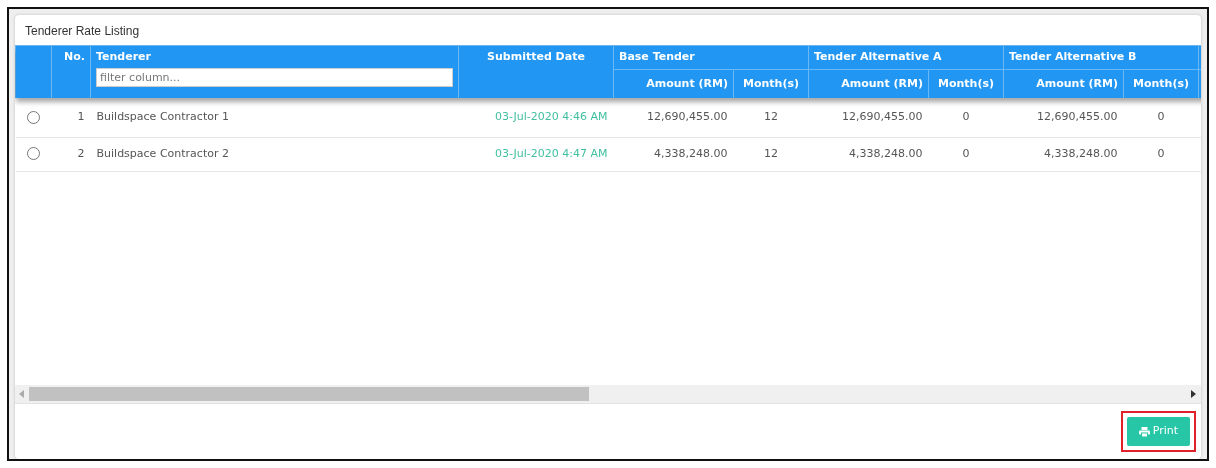  What do you see at coordinates (536, 71) in the screenshot?
I see `column-header: Submitted Date` at bounding box center [536, 71].